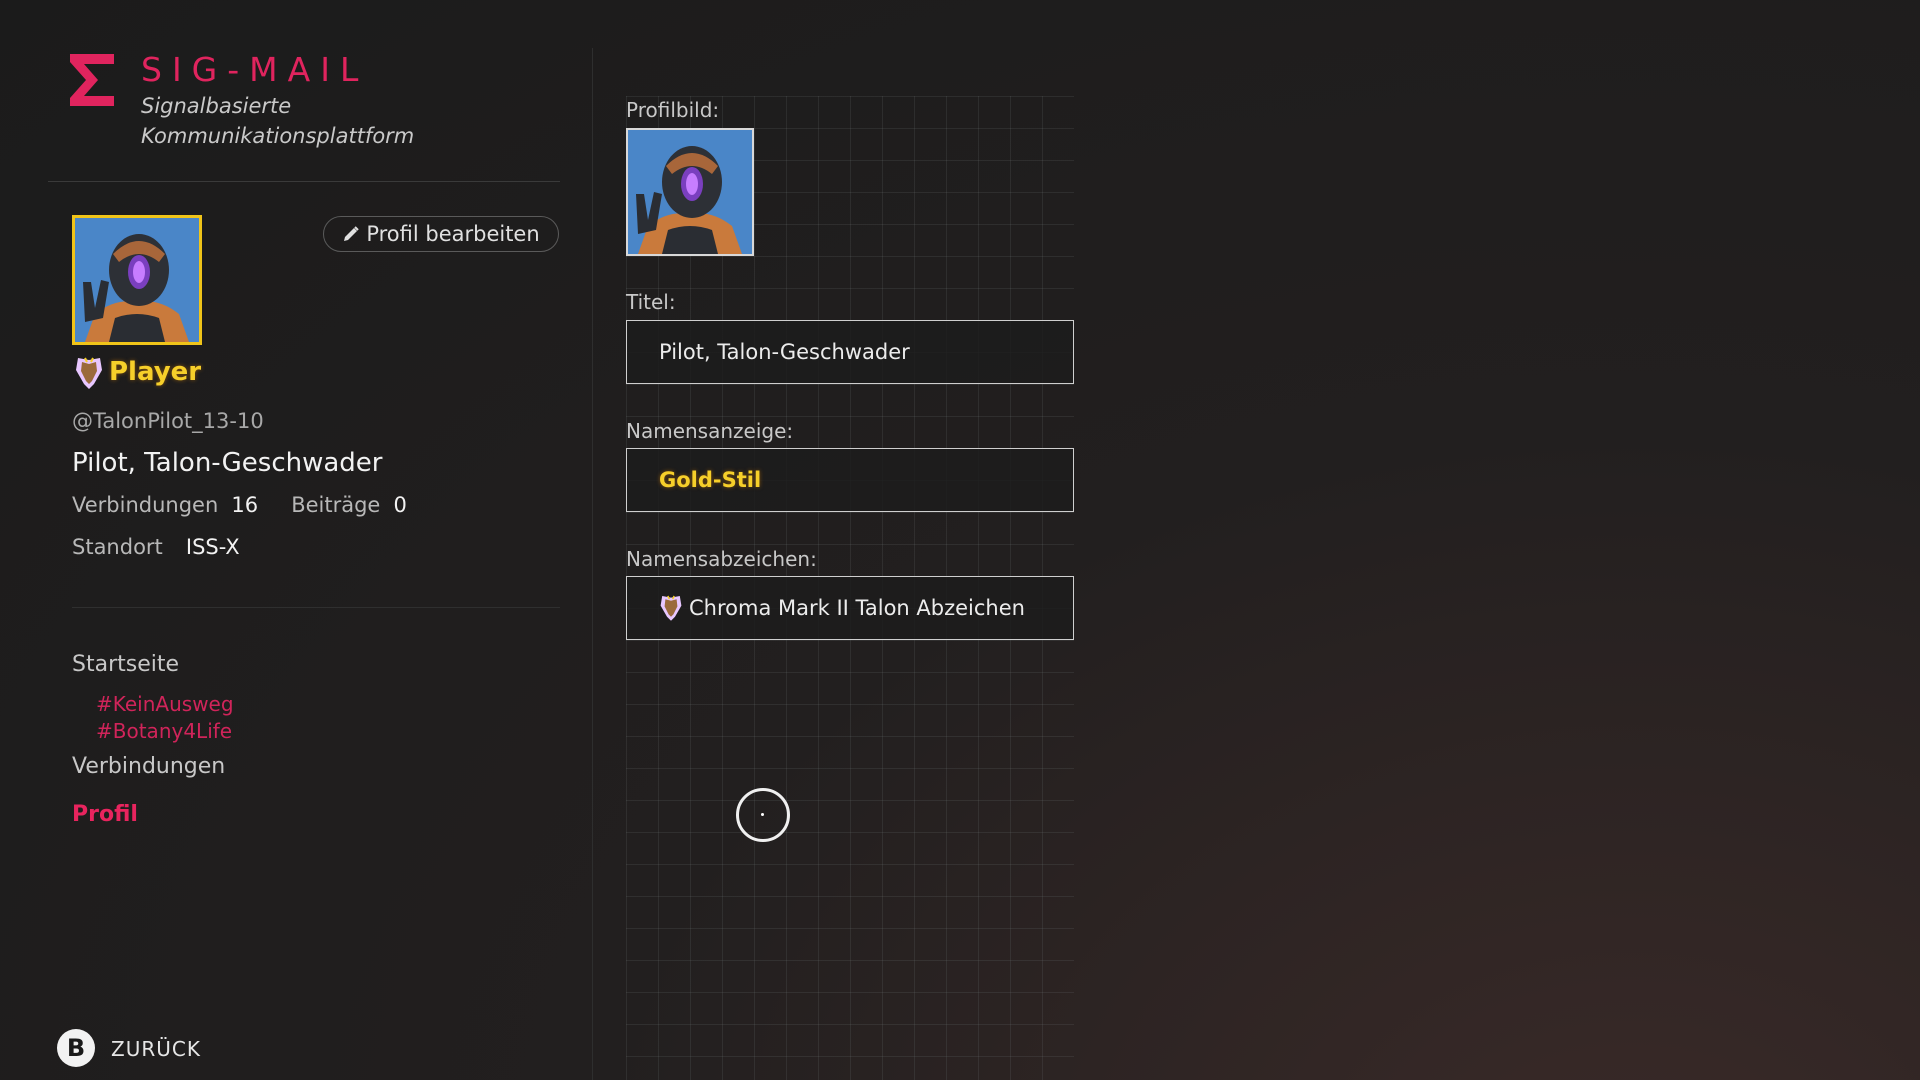  I want to click on edit-profile-button: Profil bearbeiten, so click(441, 234).